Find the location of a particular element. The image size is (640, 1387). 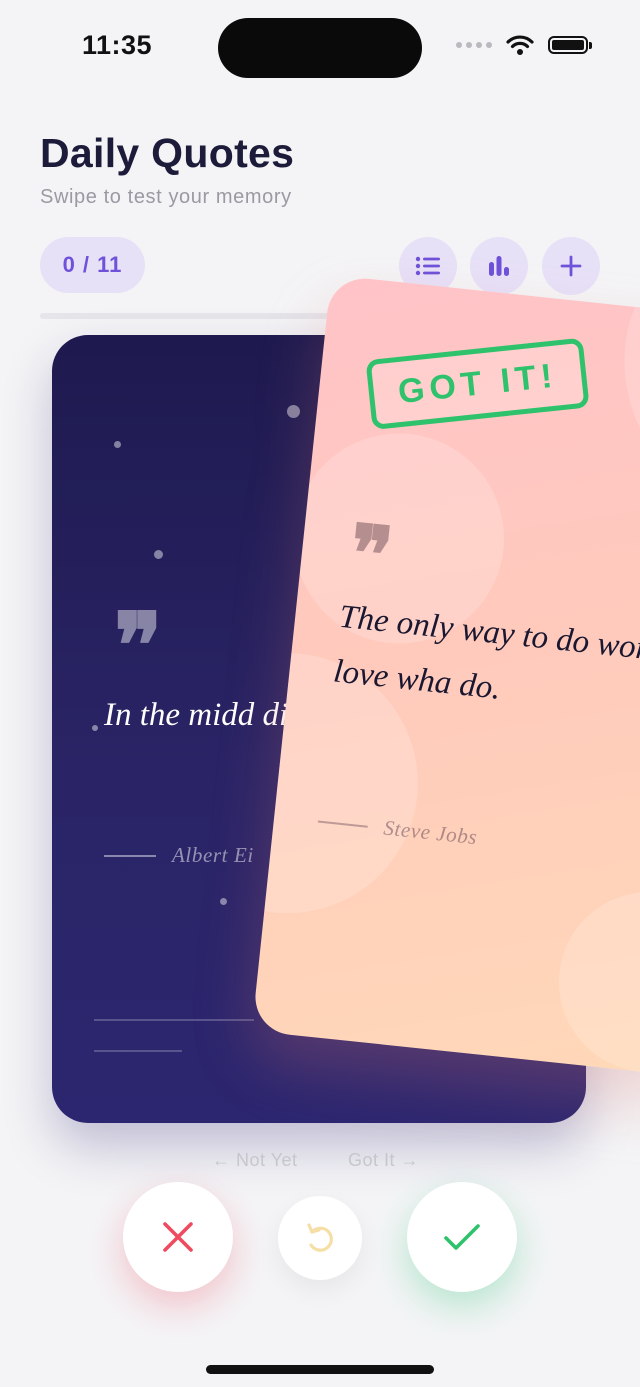

check-icon is located at coordinates (462, 1237).